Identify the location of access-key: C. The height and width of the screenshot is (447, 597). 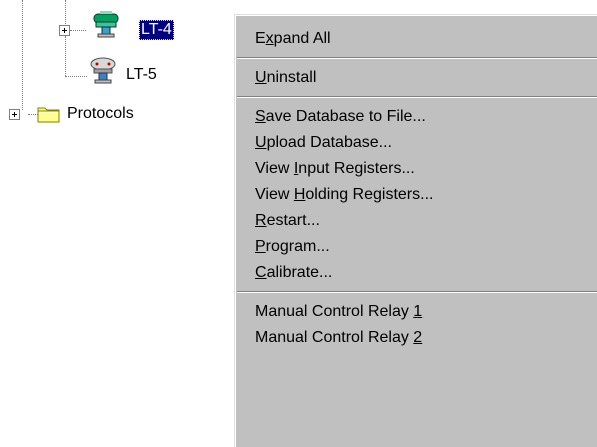
(261, 272).